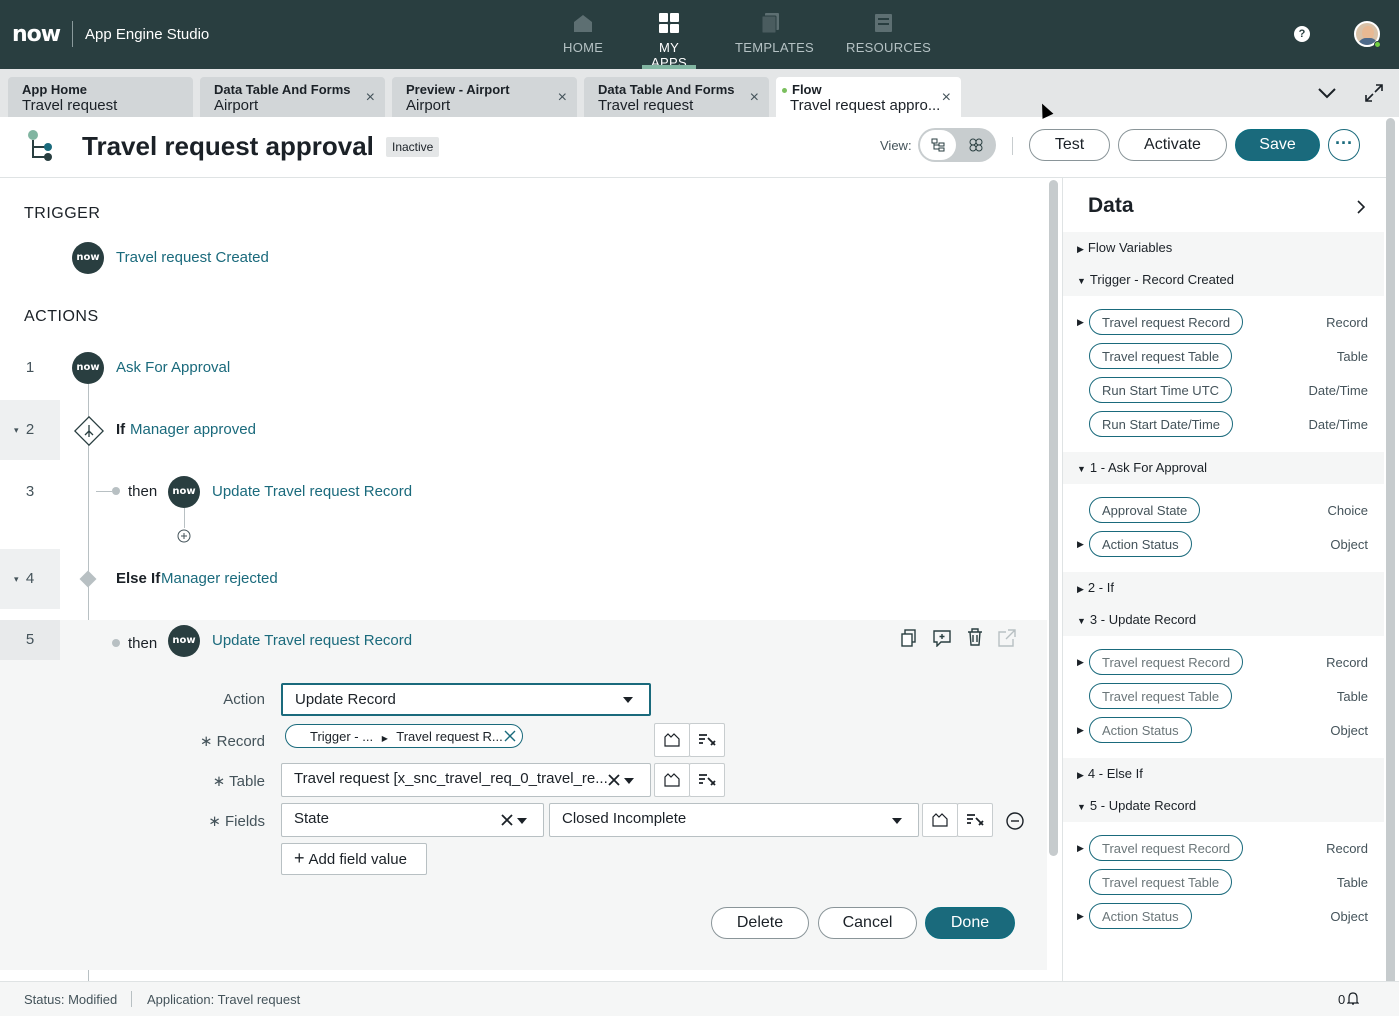 Image resolution: width=1399 pixels, height=1016 pixels. I want to click on data-pill: Approval State, so click(1145, 510).